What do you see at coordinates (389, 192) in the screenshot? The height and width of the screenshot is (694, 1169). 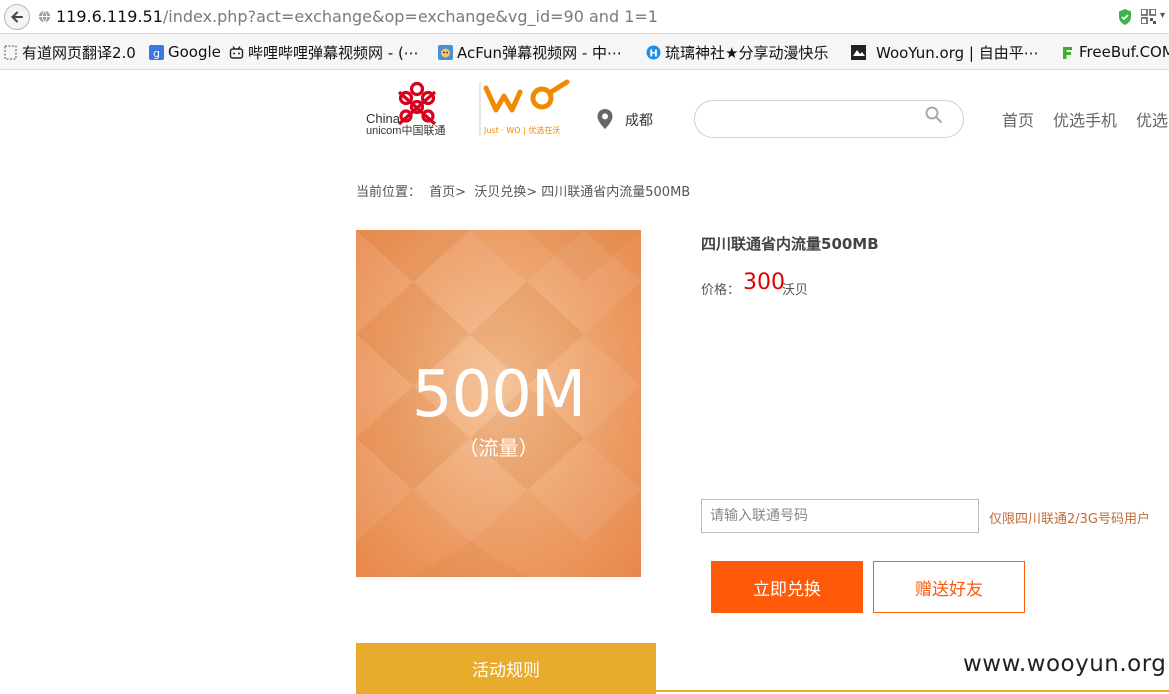 I see `breadcrumb-label: 当前位置：` at bounding box center [389, 192].